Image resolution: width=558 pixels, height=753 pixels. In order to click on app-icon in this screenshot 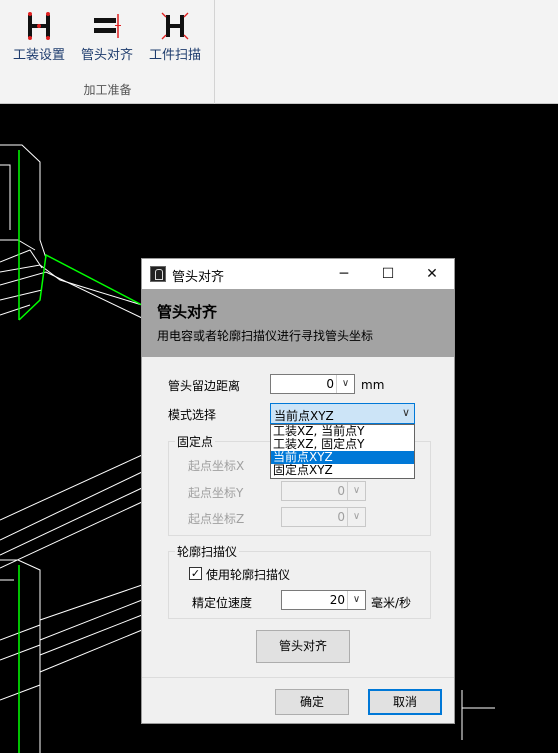, I will do `click(158, 274)`.